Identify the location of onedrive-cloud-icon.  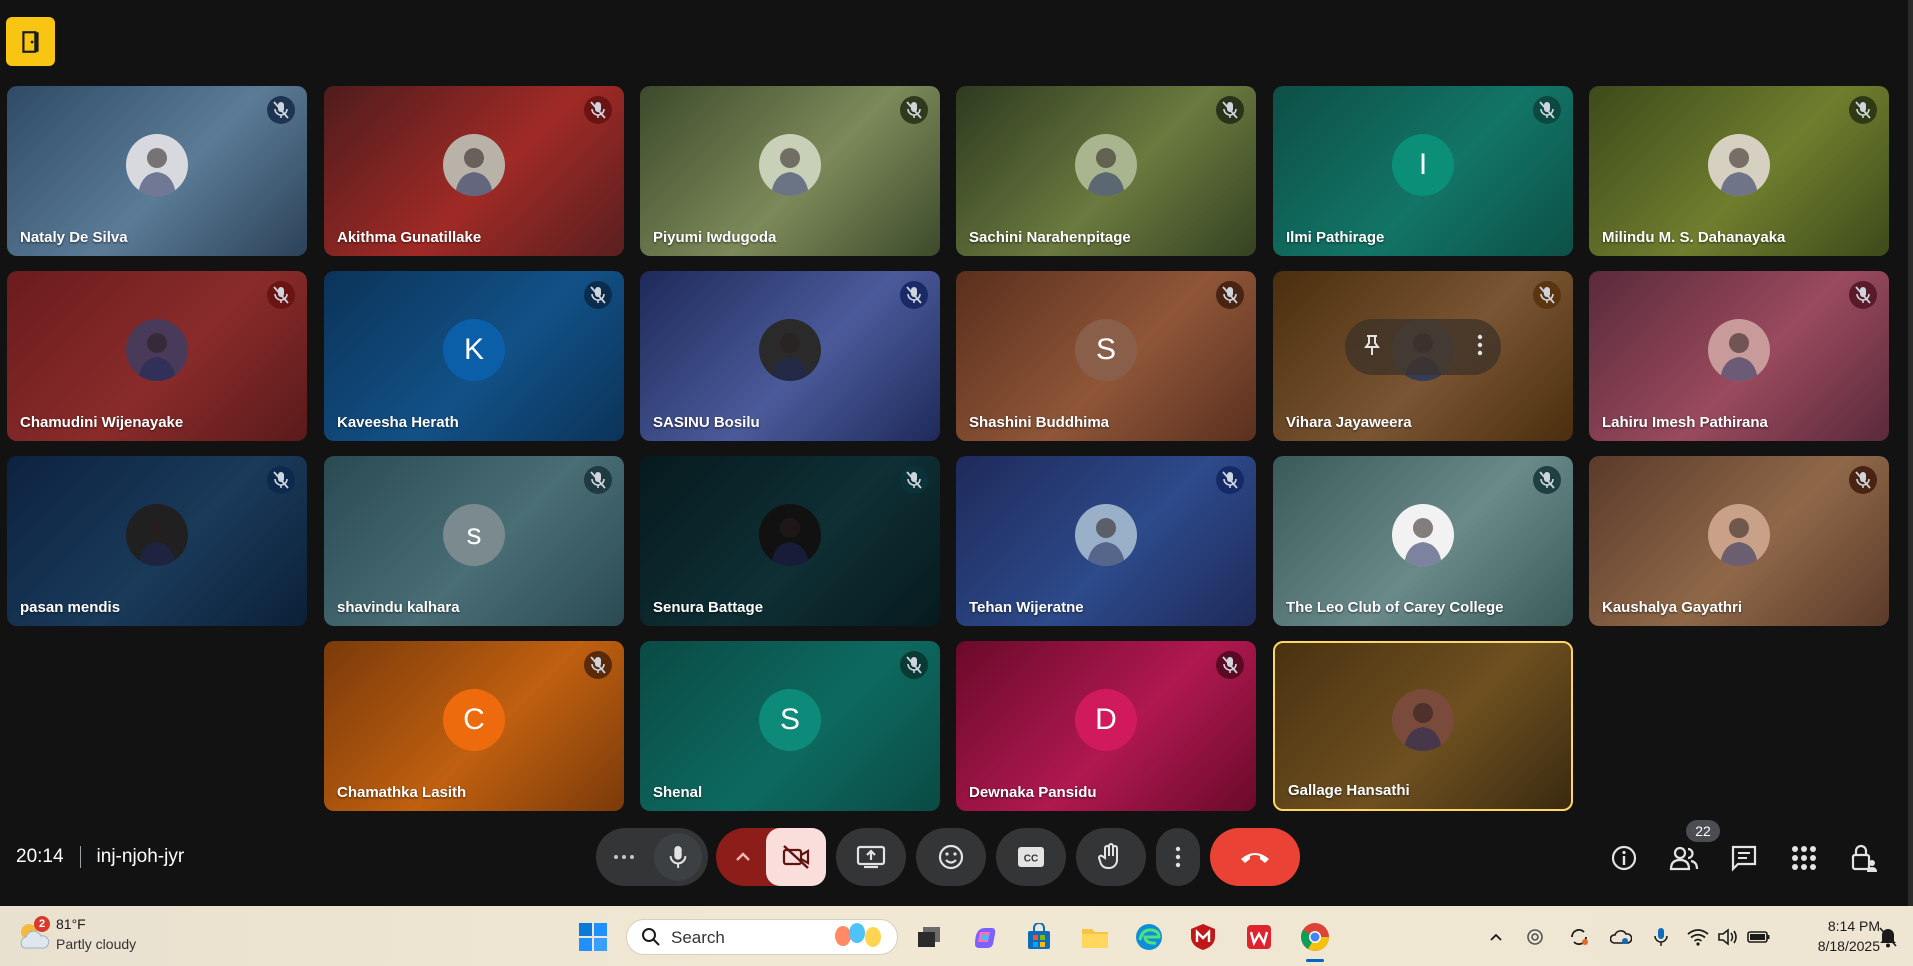
(1621, 937).